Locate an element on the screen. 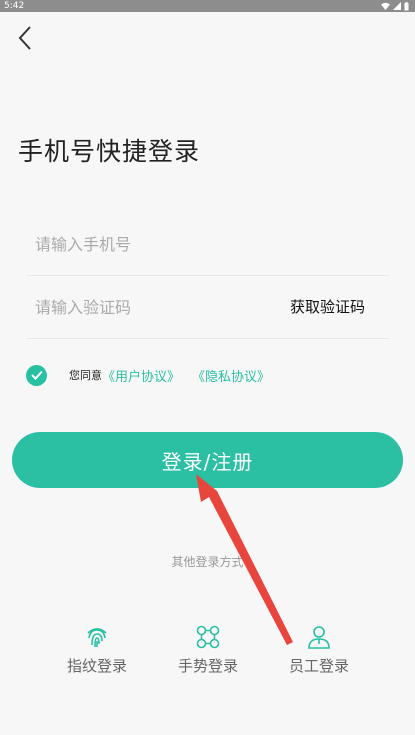 This screenshot has width=415, height=735. back-button is located at coordinates (25, 38).